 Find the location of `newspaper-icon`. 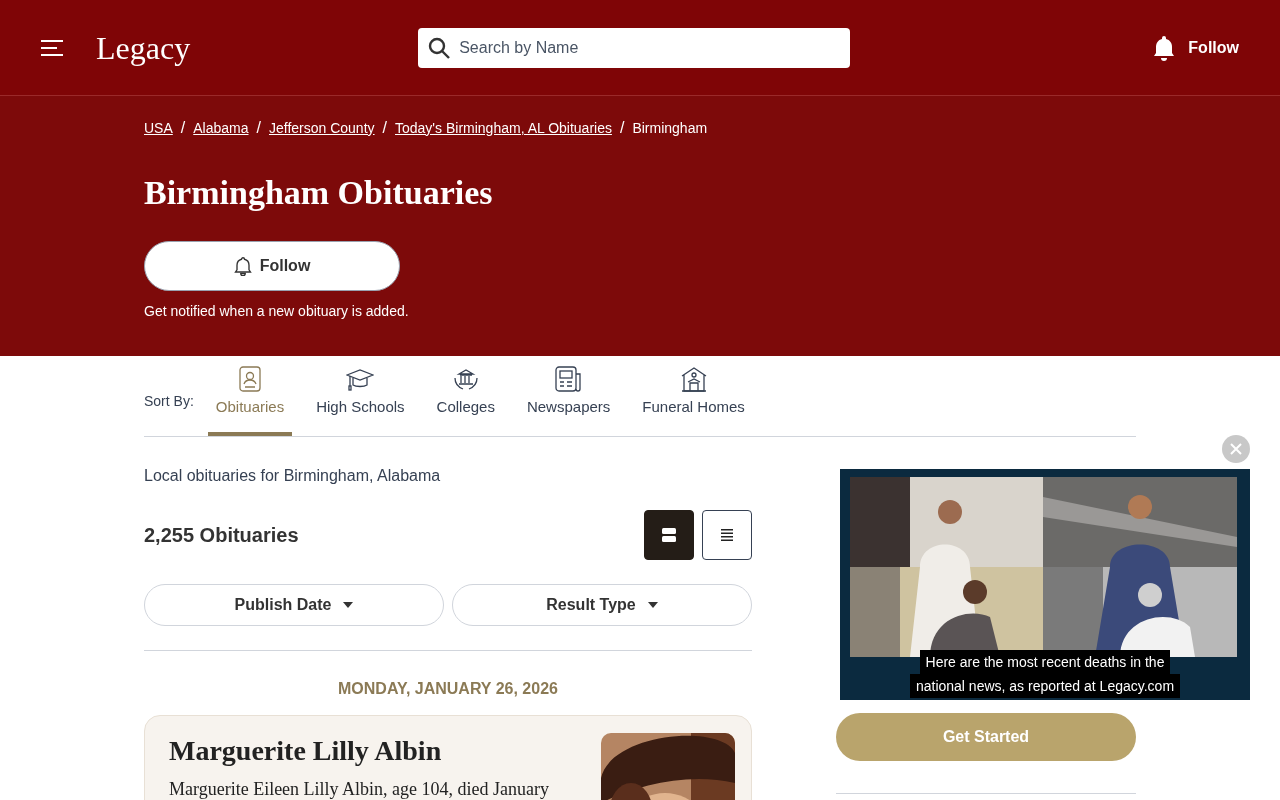

newspaper-icon is located at coordinates (568, 378).